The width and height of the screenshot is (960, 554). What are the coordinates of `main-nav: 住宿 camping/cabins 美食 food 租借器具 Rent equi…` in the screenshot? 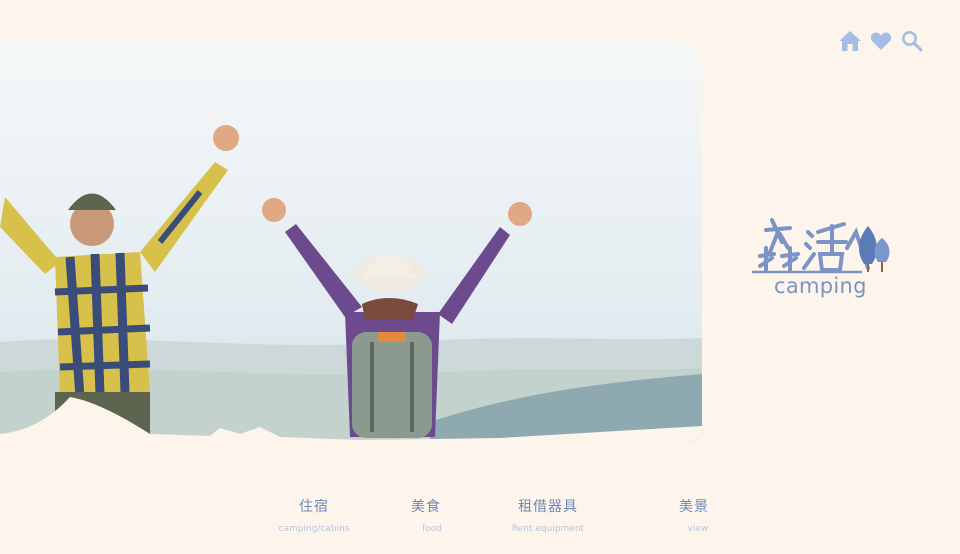 It's located at (480, 521).